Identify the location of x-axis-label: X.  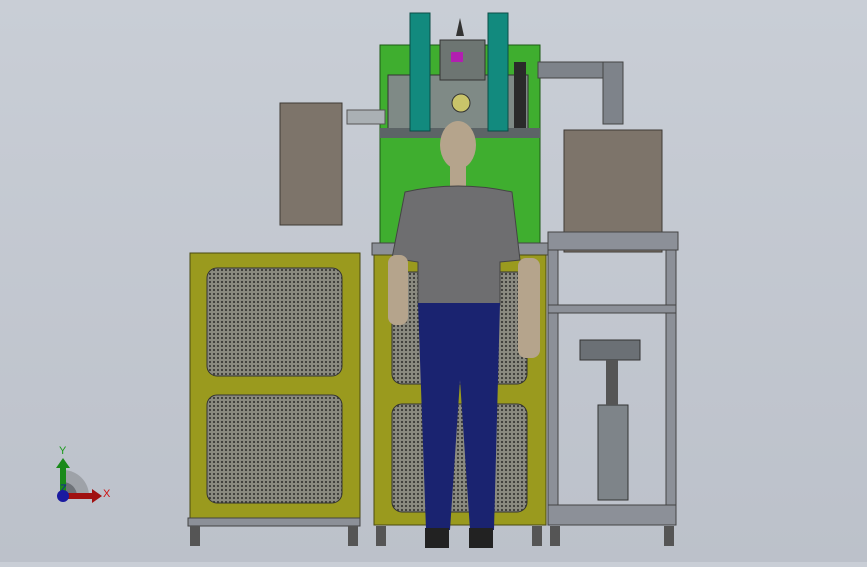
(107, 494).